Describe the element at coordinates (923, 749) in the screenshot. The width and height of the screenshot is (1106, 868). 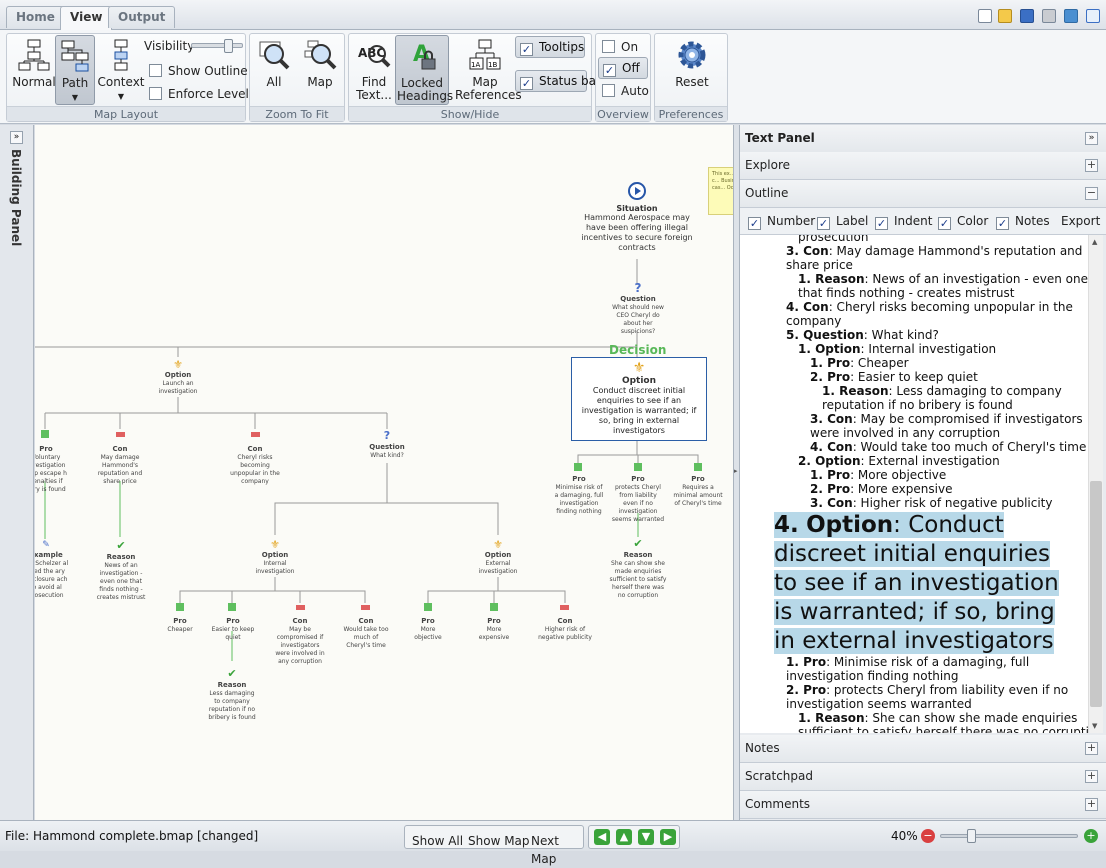
I see `notes-section: Notes +` at that location.